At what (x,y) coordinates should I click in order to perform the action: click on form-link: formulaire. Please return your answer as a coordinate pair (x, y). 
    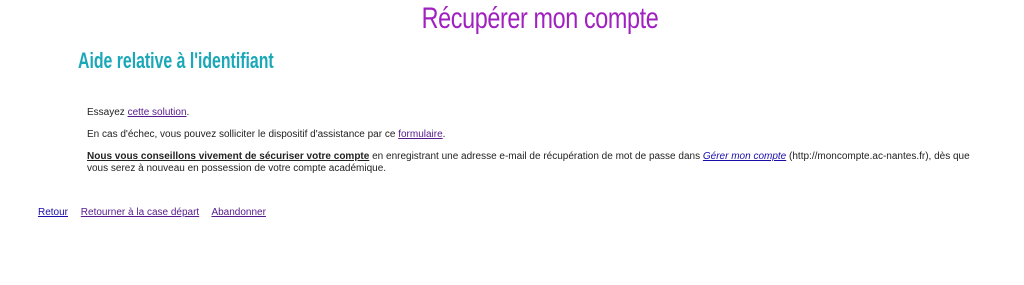
    Looking at the image, I should click on (420, 134).